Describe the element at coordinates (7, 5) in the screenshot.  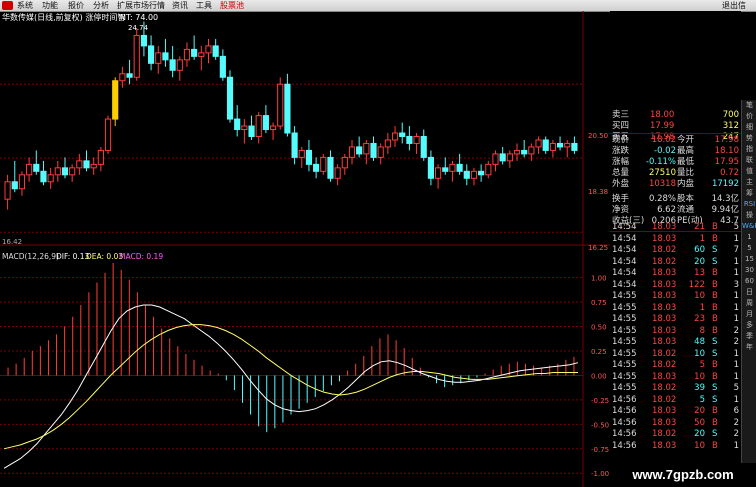
I see `app-logo-icon` at that location.